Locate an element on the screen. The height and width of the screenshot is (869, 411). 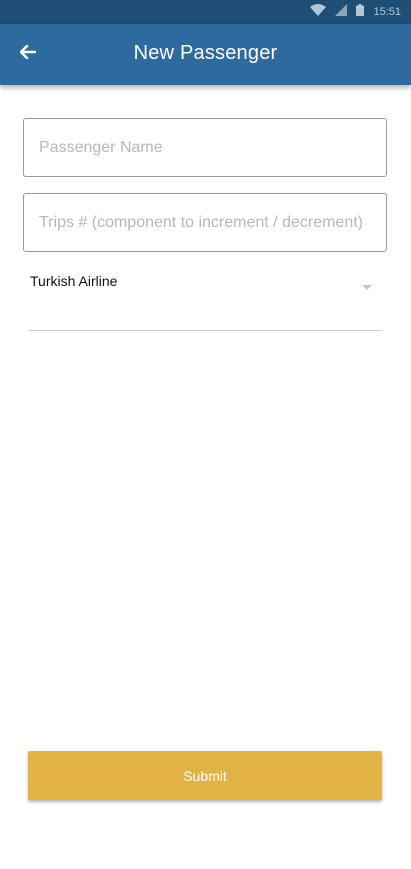
status-icons: 15:51 is located at coordinates (355, 12).